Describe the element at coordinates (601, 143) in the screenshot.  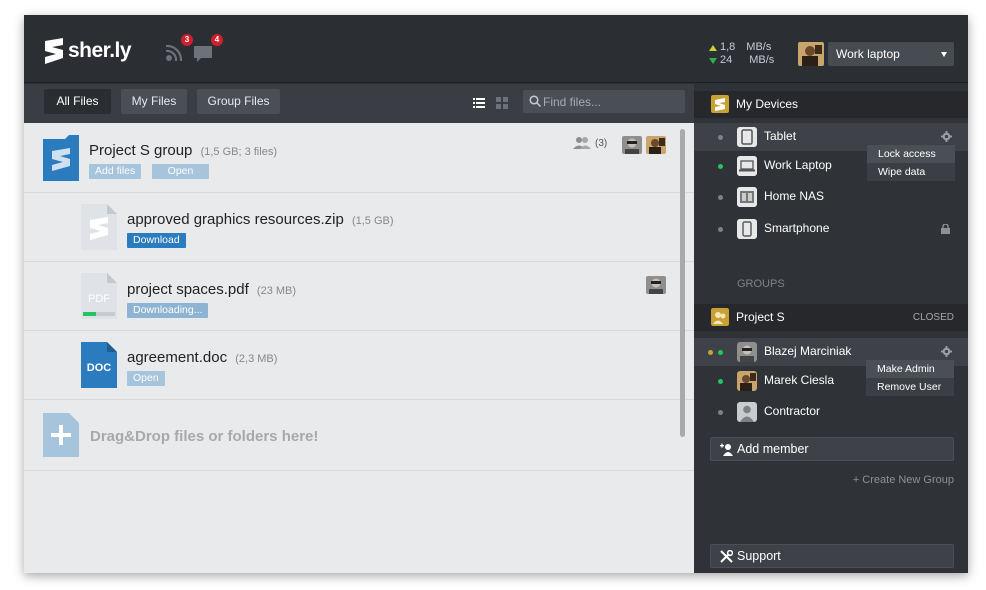
I see `member-count: (3)` at that location.